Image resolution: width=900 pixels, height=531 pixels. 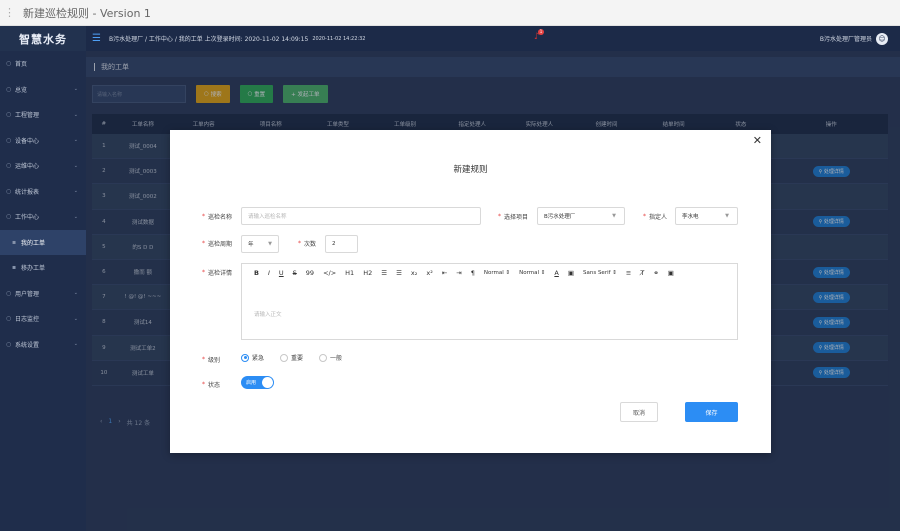 What do you see at coordinates (513, 217) in the screenshot?
I see `project-label: * 选择项目` at bounding box center [513, 217].